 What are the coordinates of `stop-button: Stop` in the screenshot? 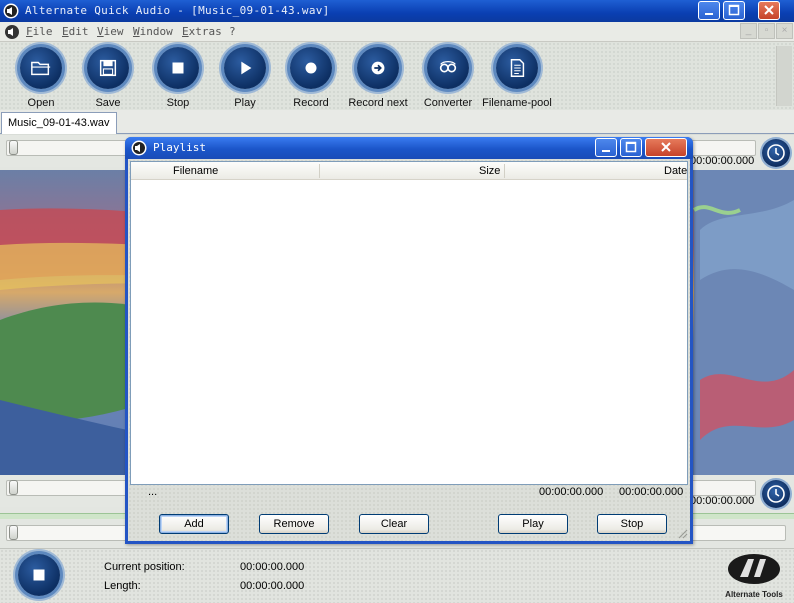 It's located at (178, 78).